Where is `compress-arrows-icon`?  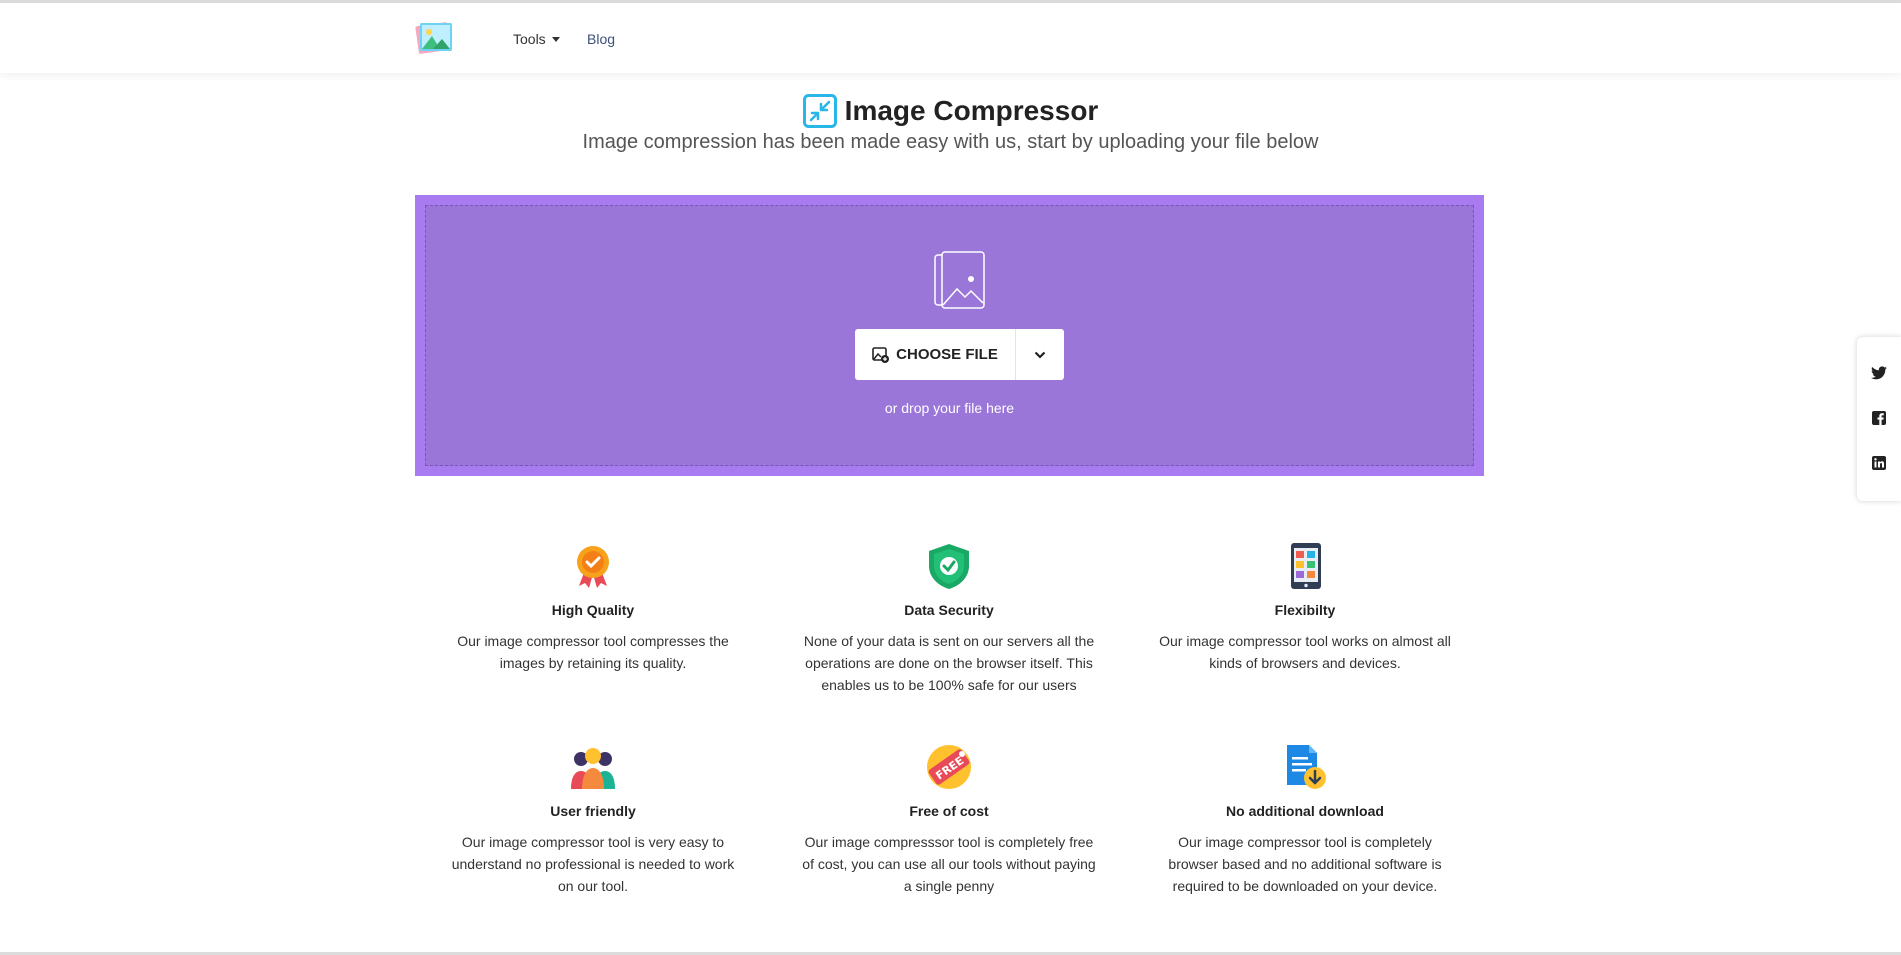 compress-arrows-icon is located at coordinates (819, 111).